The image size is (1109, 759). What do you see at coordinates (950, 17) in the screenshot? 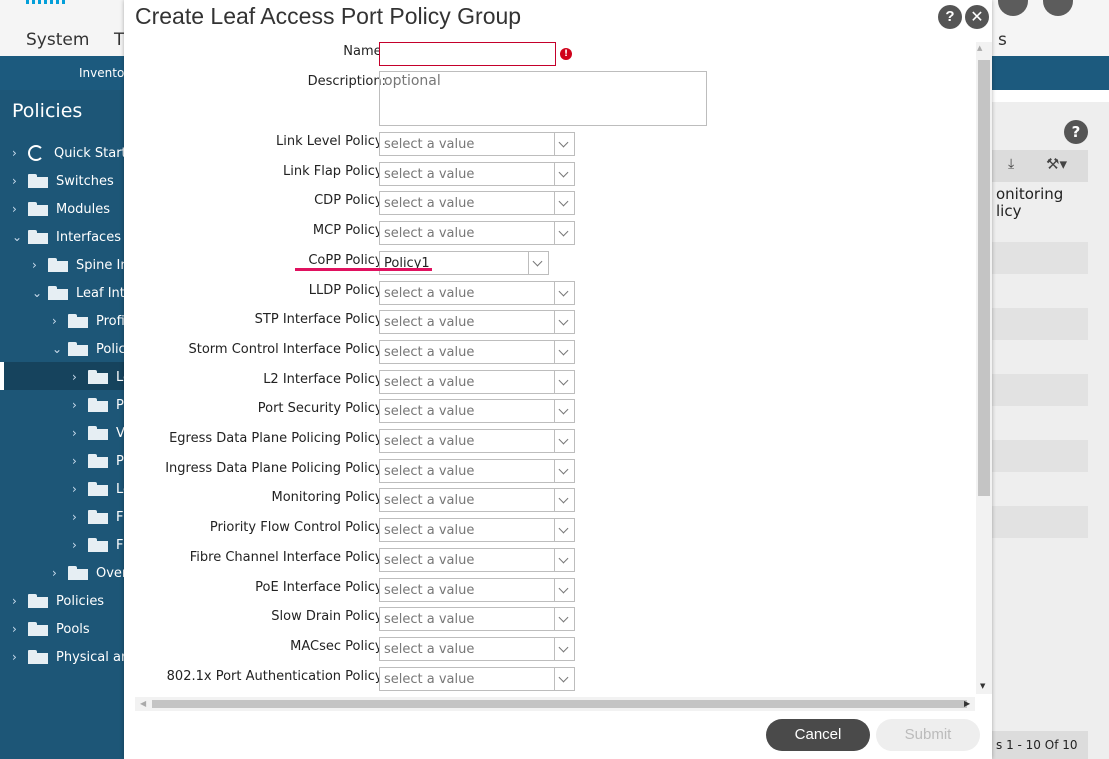
I see `help-button: ?` at bounding box center [950, 17].